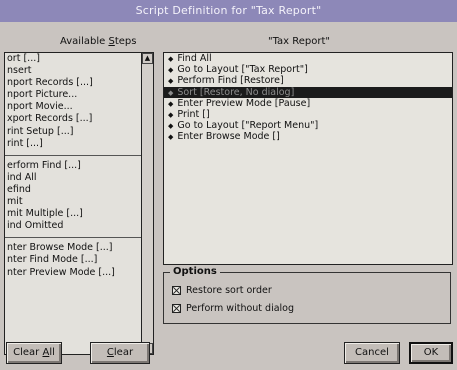 The image size is (457, 370). What do you see at coordinates (431, 353) in the screenshot?
I see `ok-button: OK` at bounding box center [431, 353].